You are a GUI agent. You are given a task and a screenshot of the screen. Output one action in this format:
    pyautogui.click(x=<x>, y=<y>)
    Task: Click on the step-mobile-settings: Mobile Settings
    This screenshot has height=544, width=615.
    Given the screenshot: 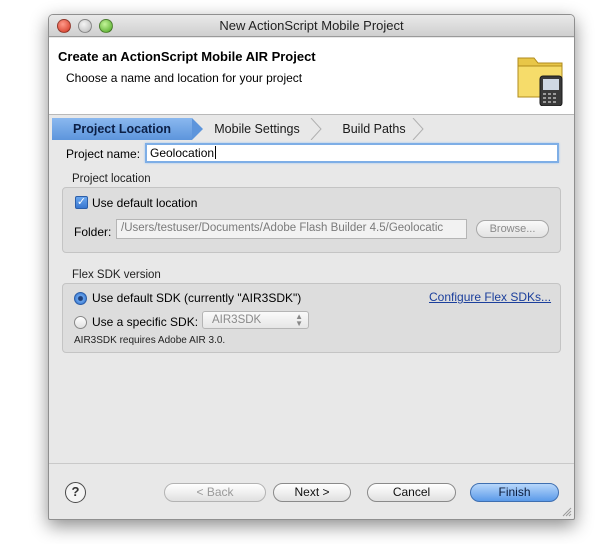 What is the action you would take?
    pyautogui.click(x=257, y=129)
    